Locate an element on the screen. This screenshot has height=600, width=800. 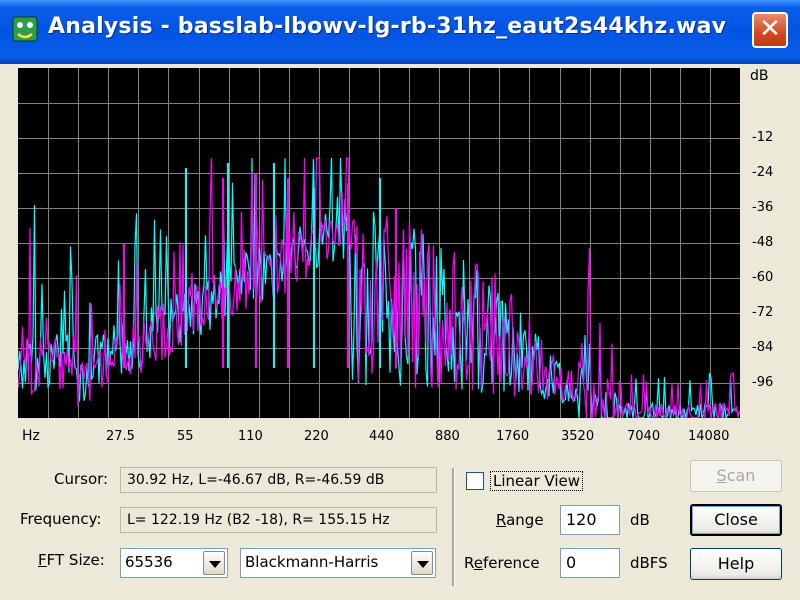
fft-size-label-rest: FT Size: is located at coordinates (75, 560).